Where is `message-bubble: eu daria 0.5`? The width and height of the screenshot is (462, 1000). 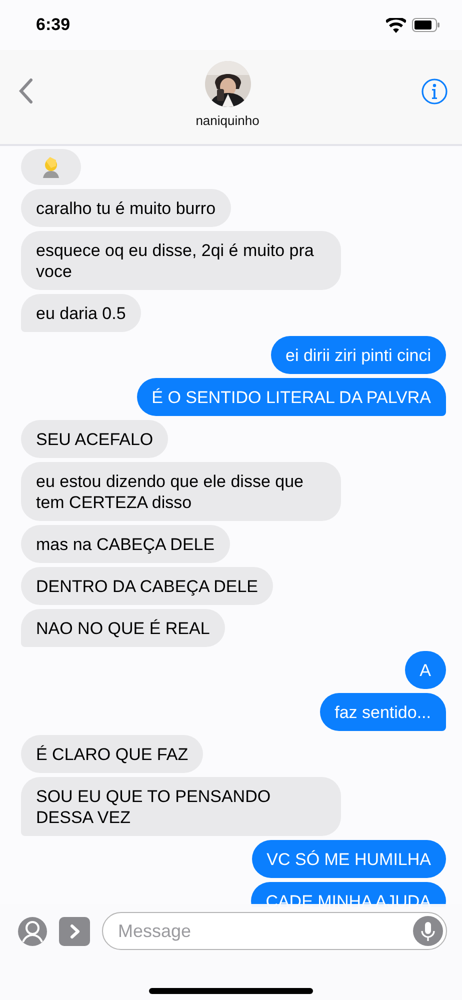
message-bubble: eu daria 0.5 is located at coordinates (81, 313).